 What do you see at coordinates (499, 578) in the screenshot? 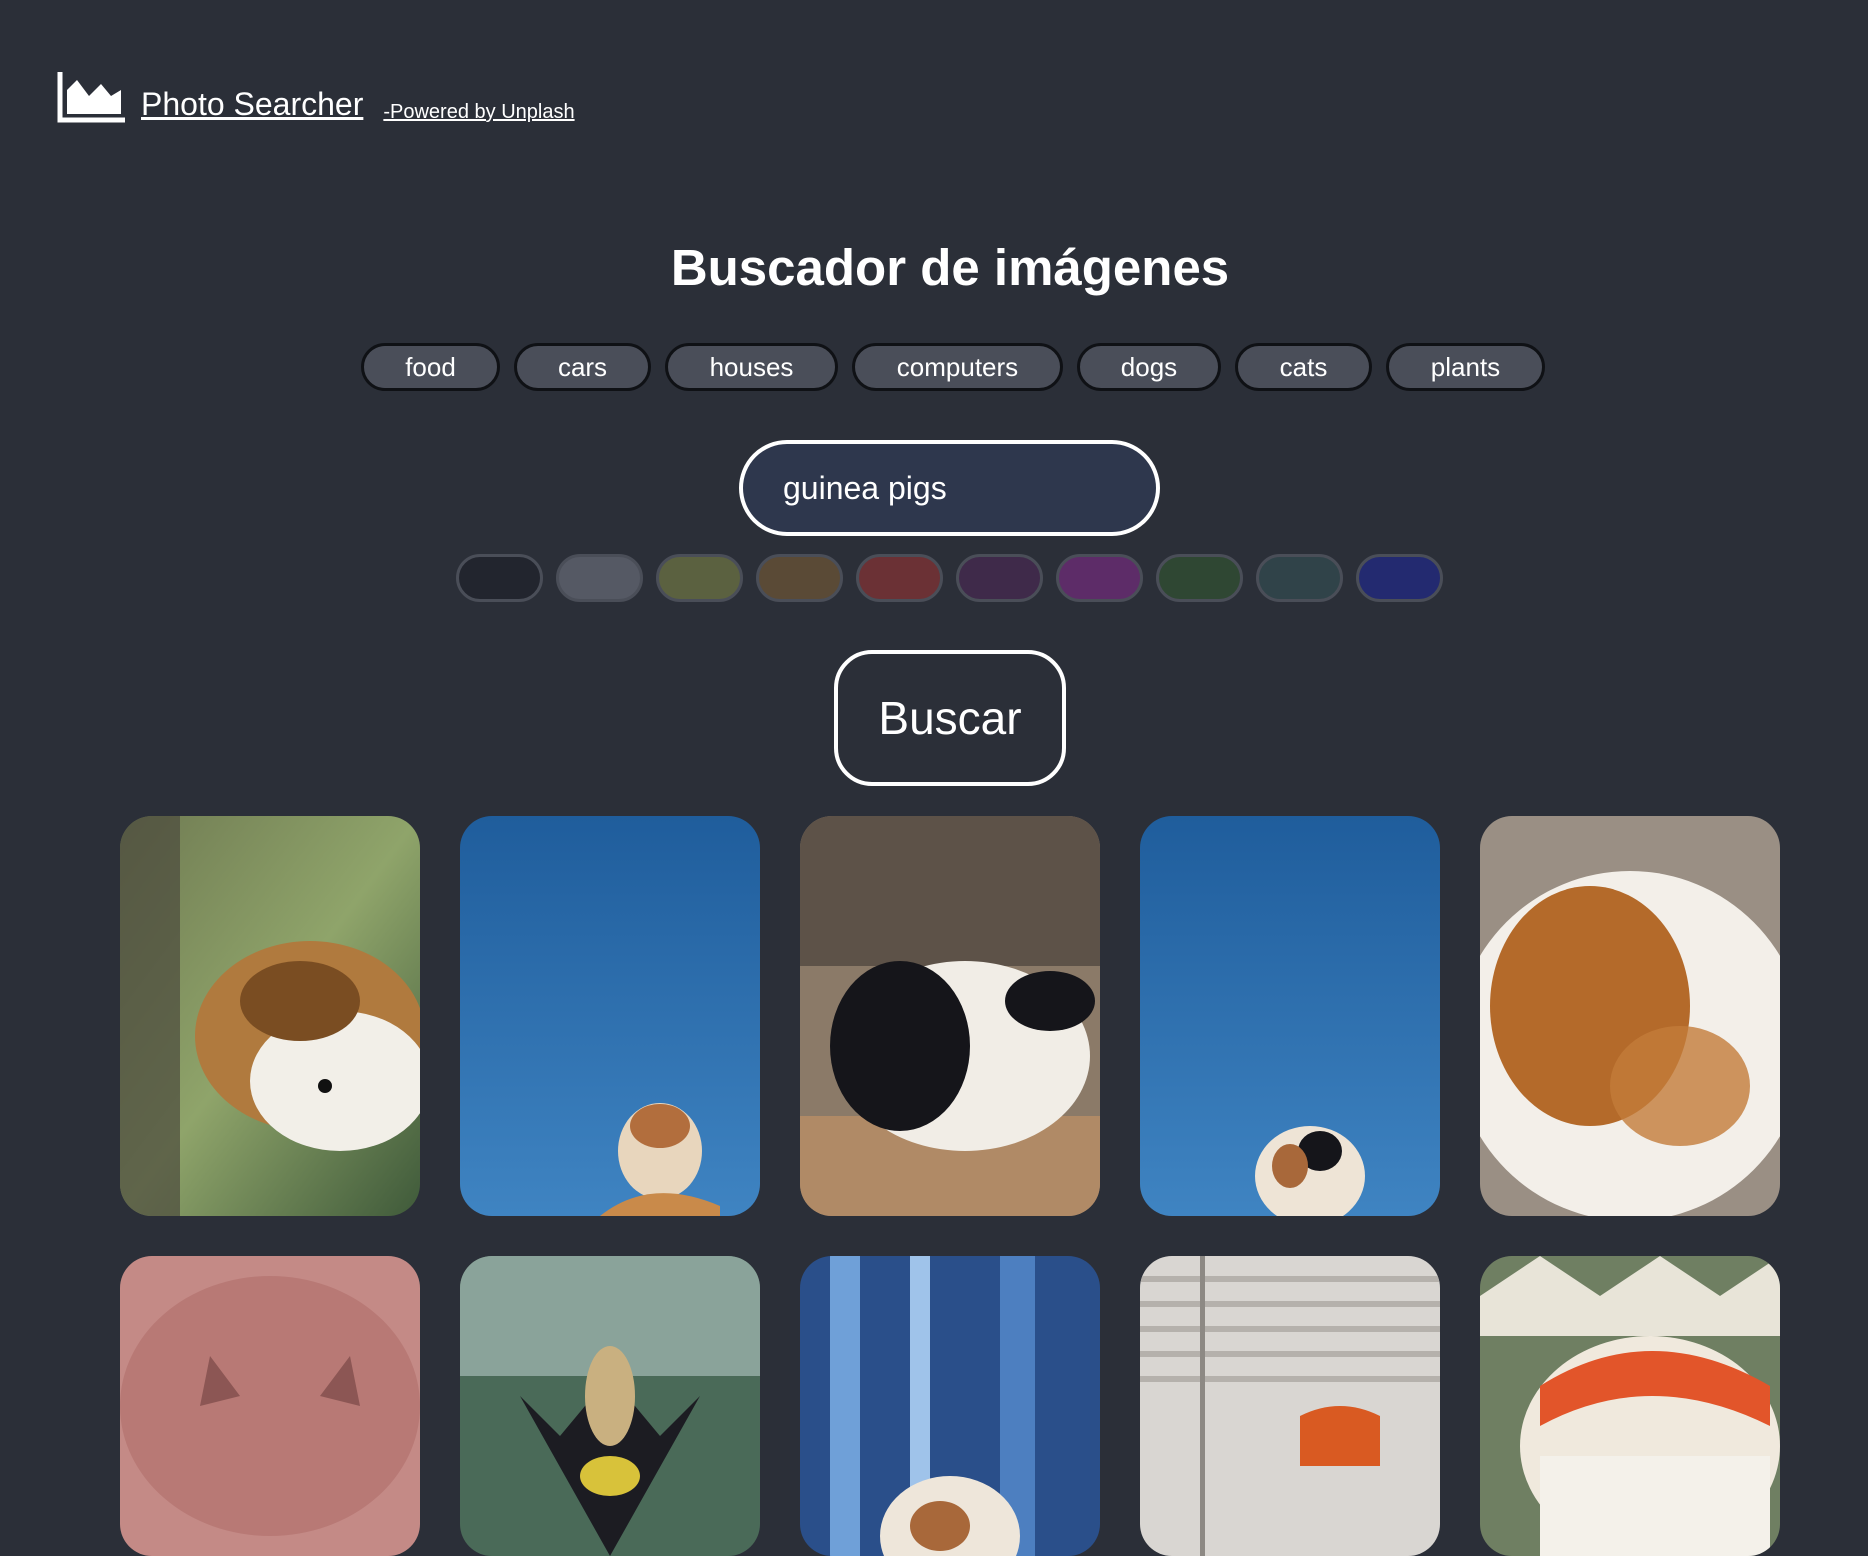
I see `color-swatch-black` at bounding box center [499, 578].